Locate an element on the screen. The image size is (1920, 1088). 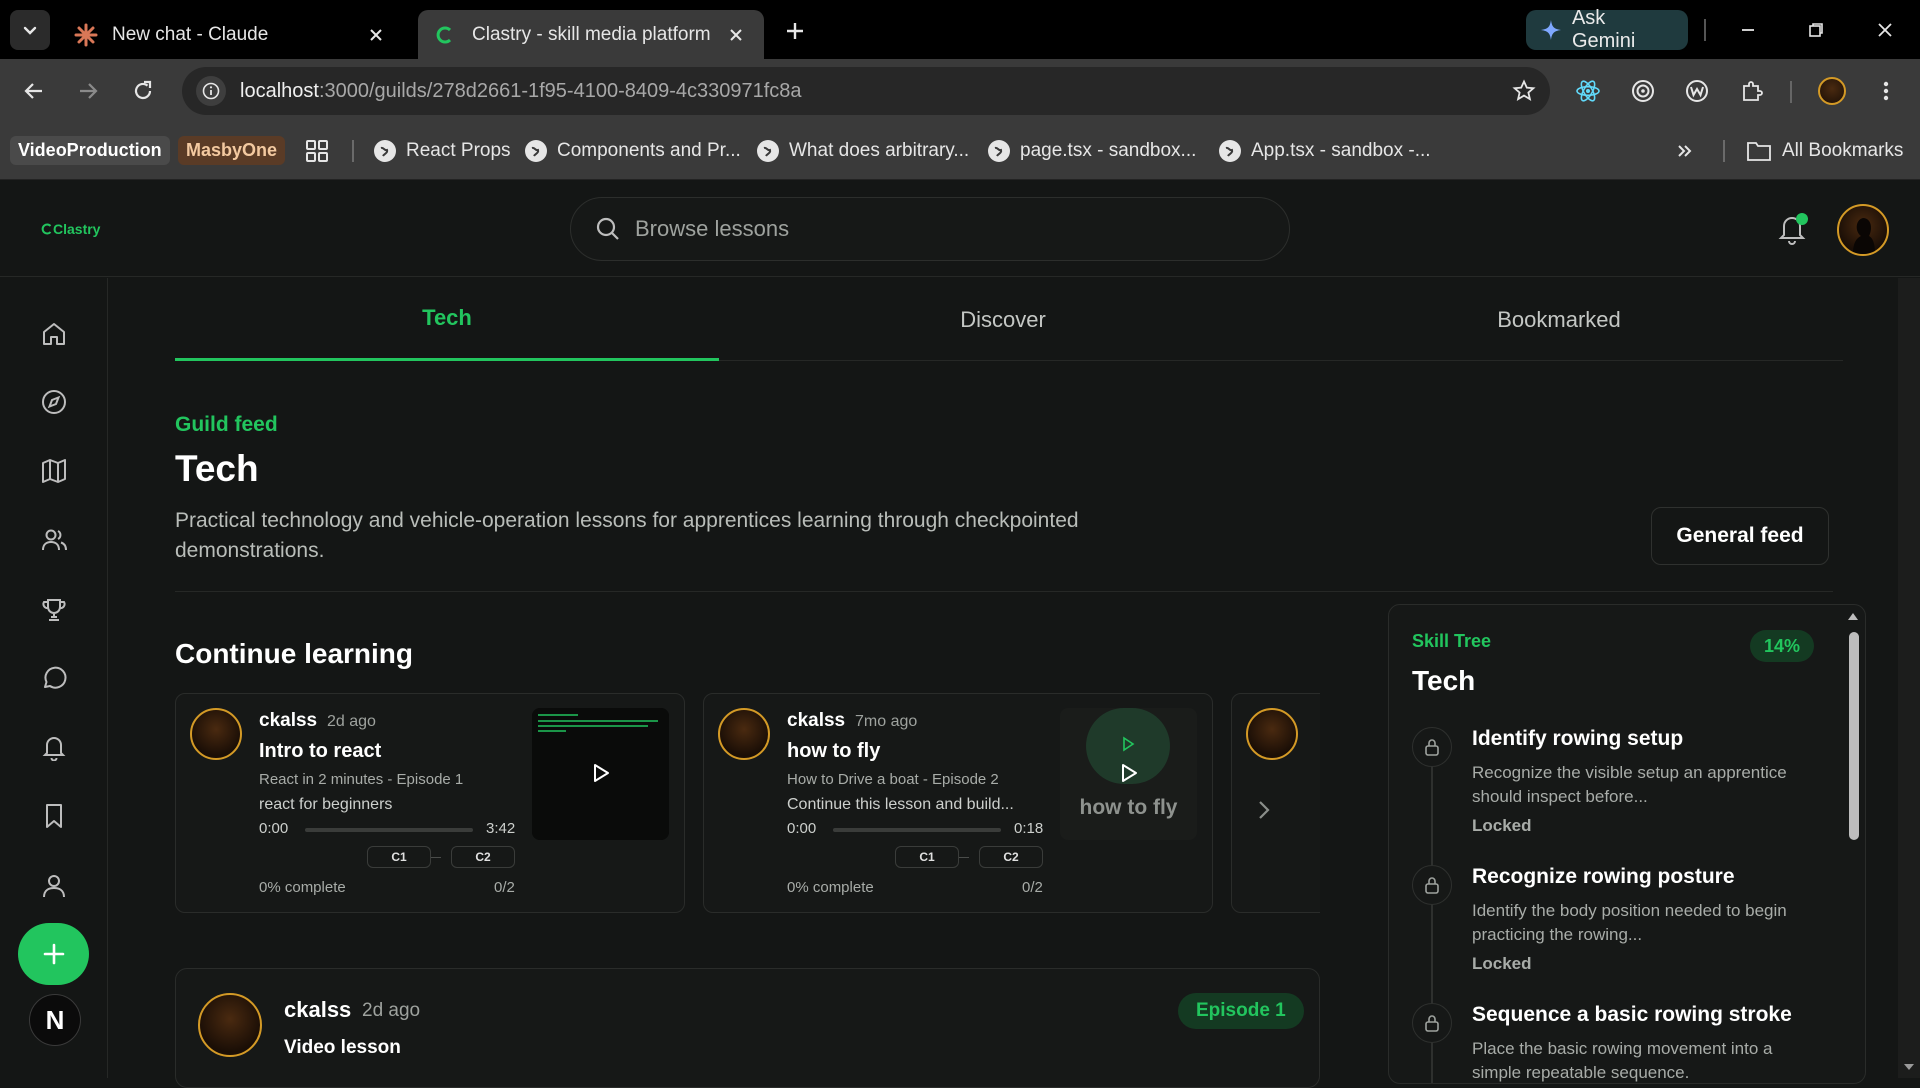
nav-map is located at coordinates (54, 471).